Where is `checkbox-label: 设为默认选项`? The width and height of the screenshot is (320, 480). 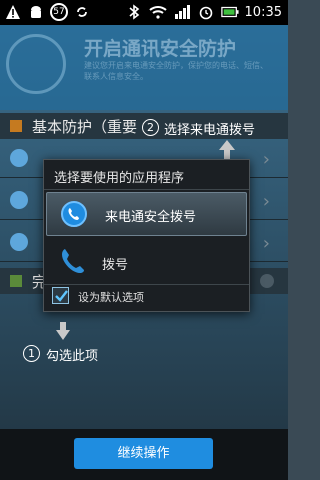 checkbox-label: 设为默认选项 is located at coordinates (111, 297).